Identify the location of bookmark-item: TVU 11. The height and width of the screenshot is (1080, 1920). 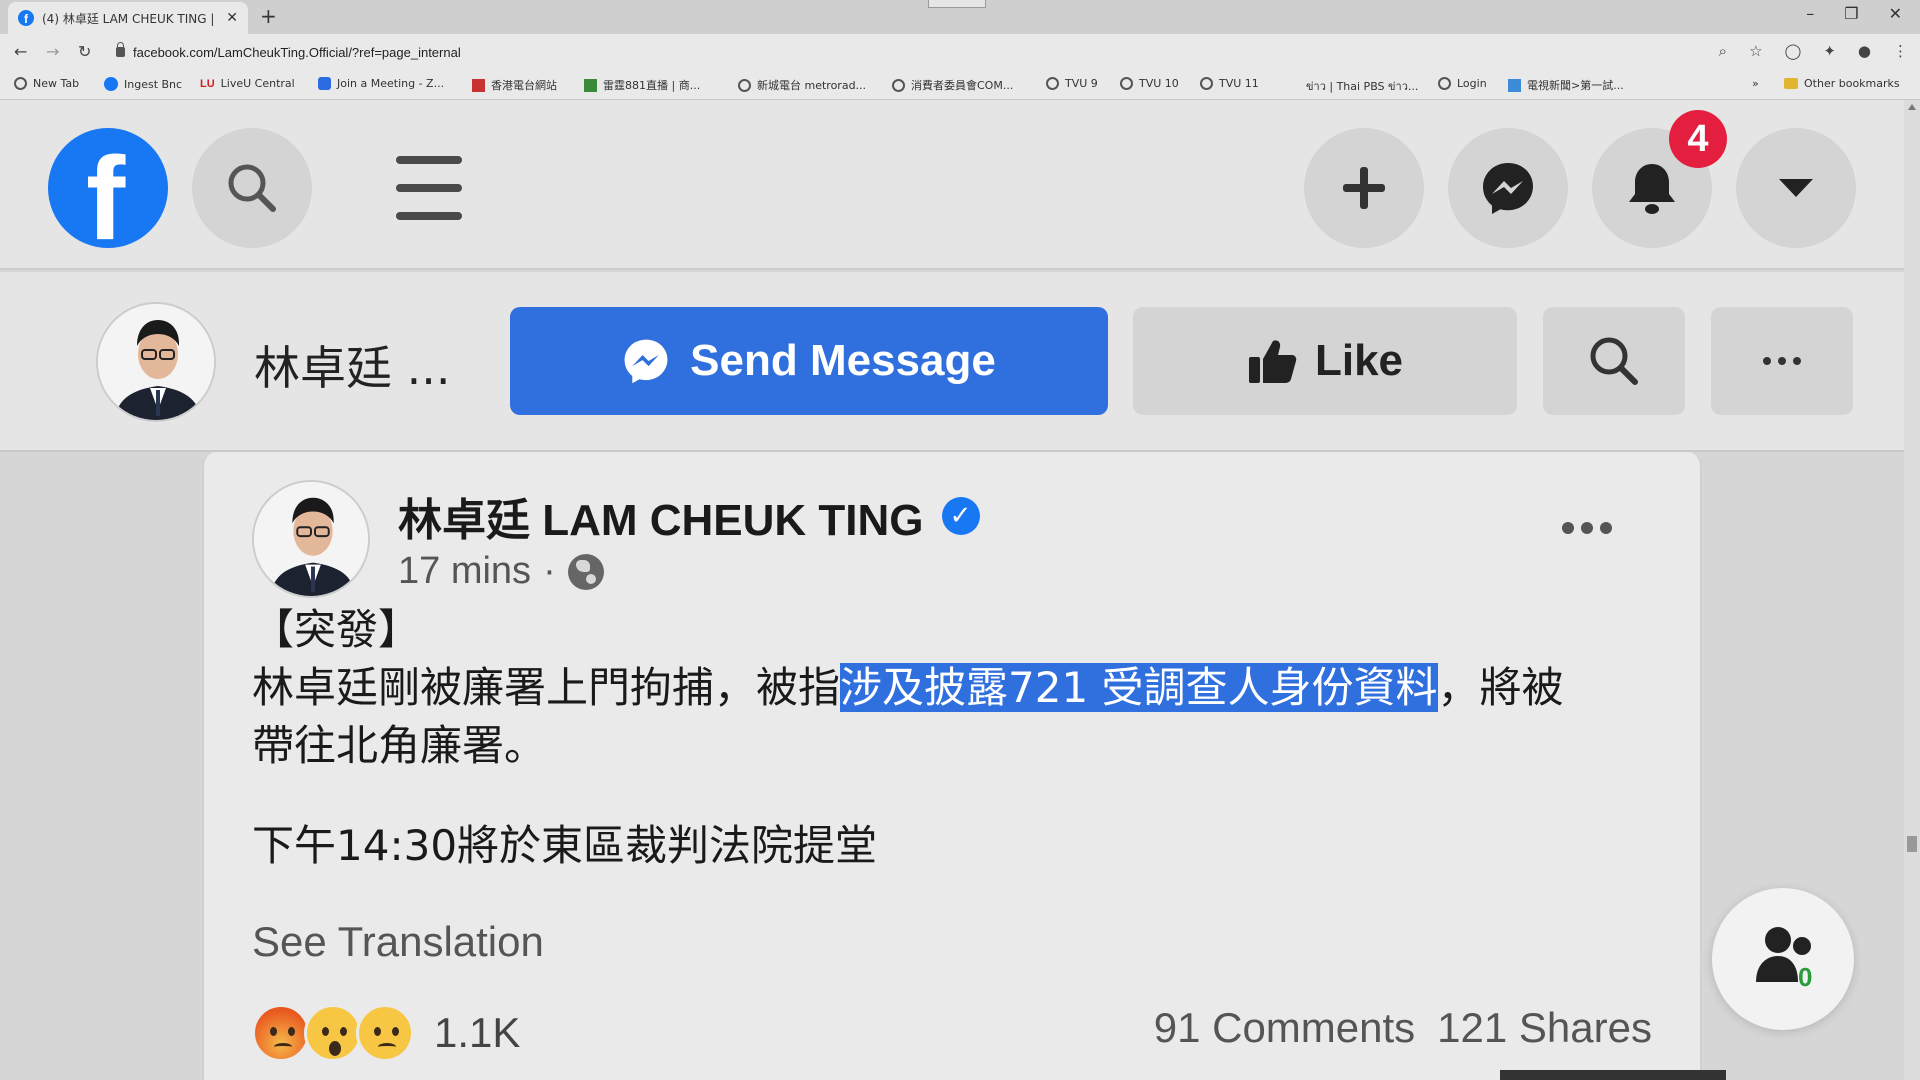
(1229, 83).